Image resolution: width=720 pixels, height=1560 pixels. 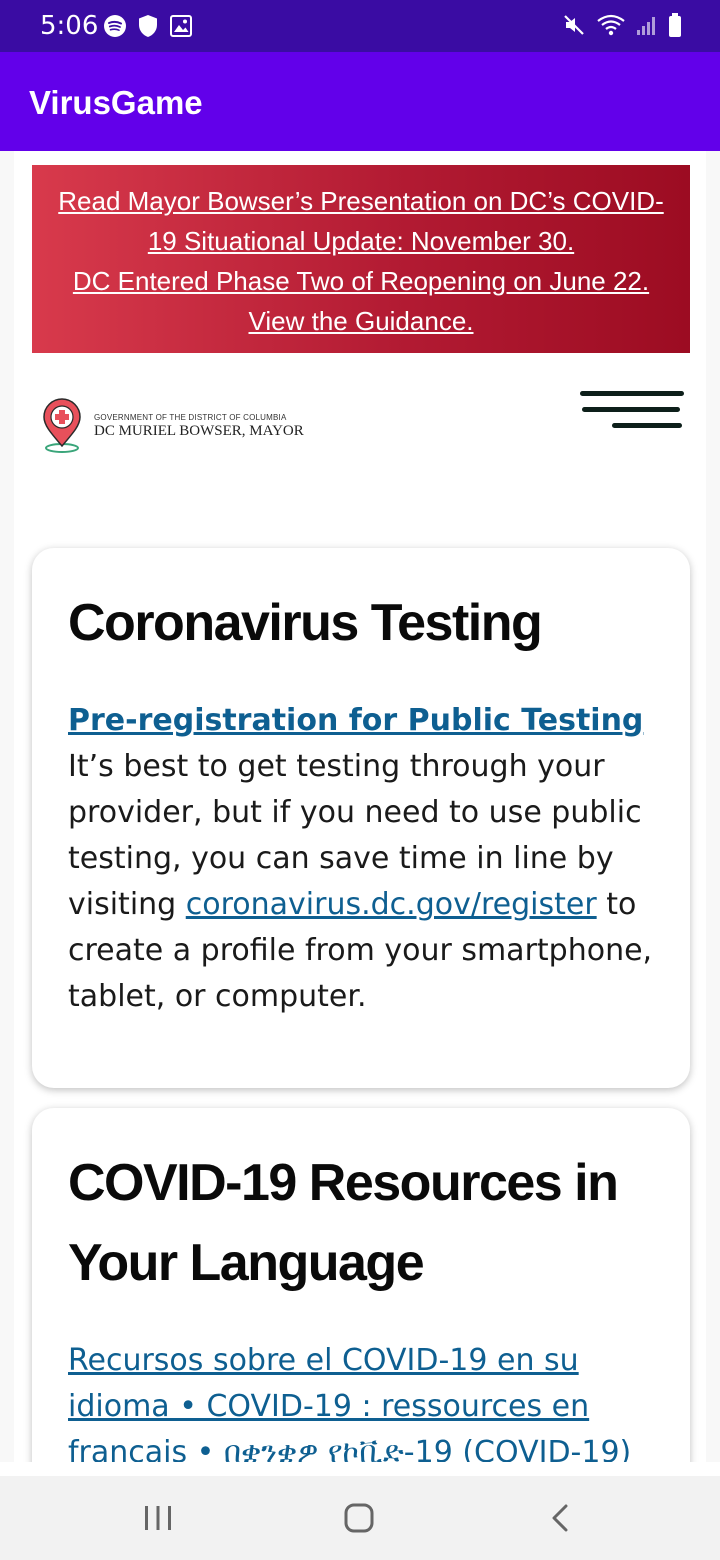 I want to click on medical-pin-logo-icon, so click(x=64, y=426).